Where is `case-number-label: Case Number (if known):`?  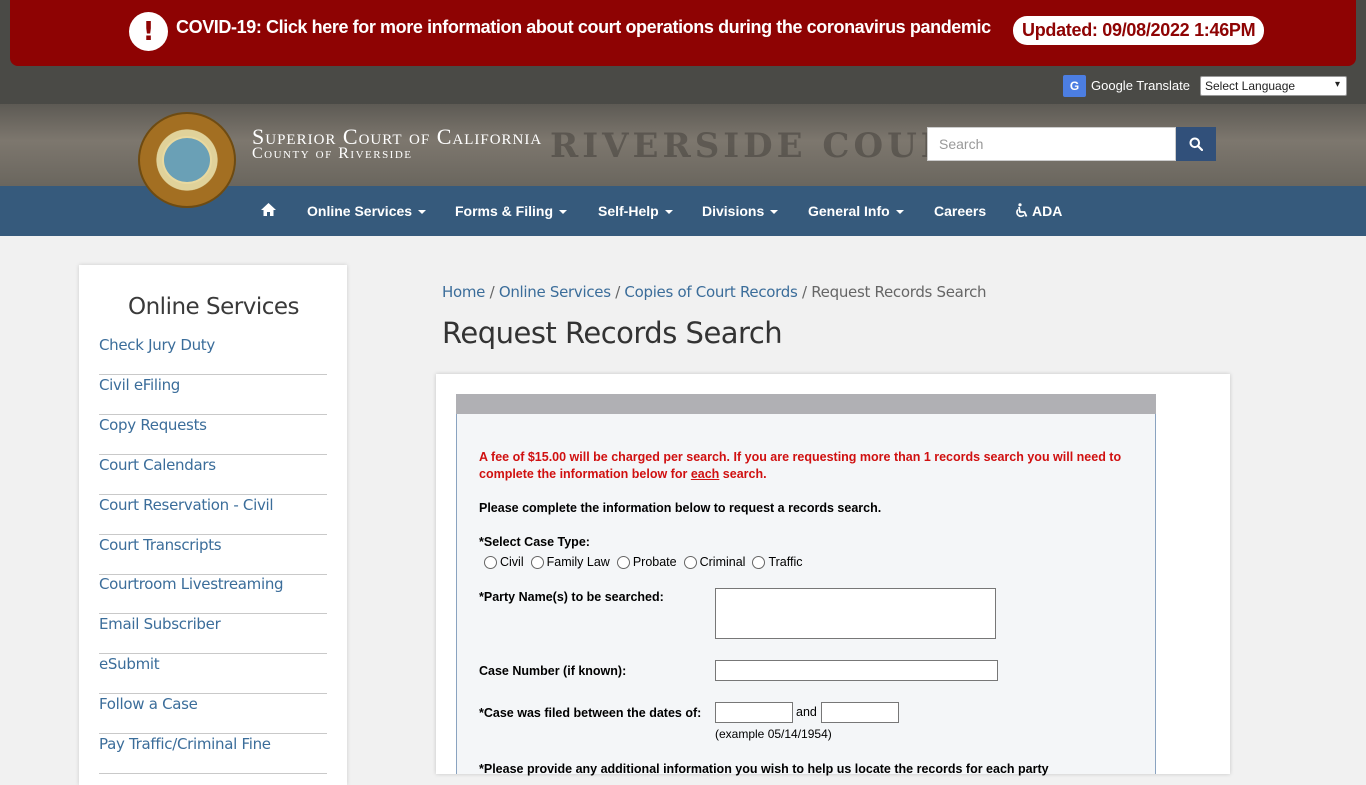 case-number-label: Case Number (if known): is located at coordinates (553, 671).